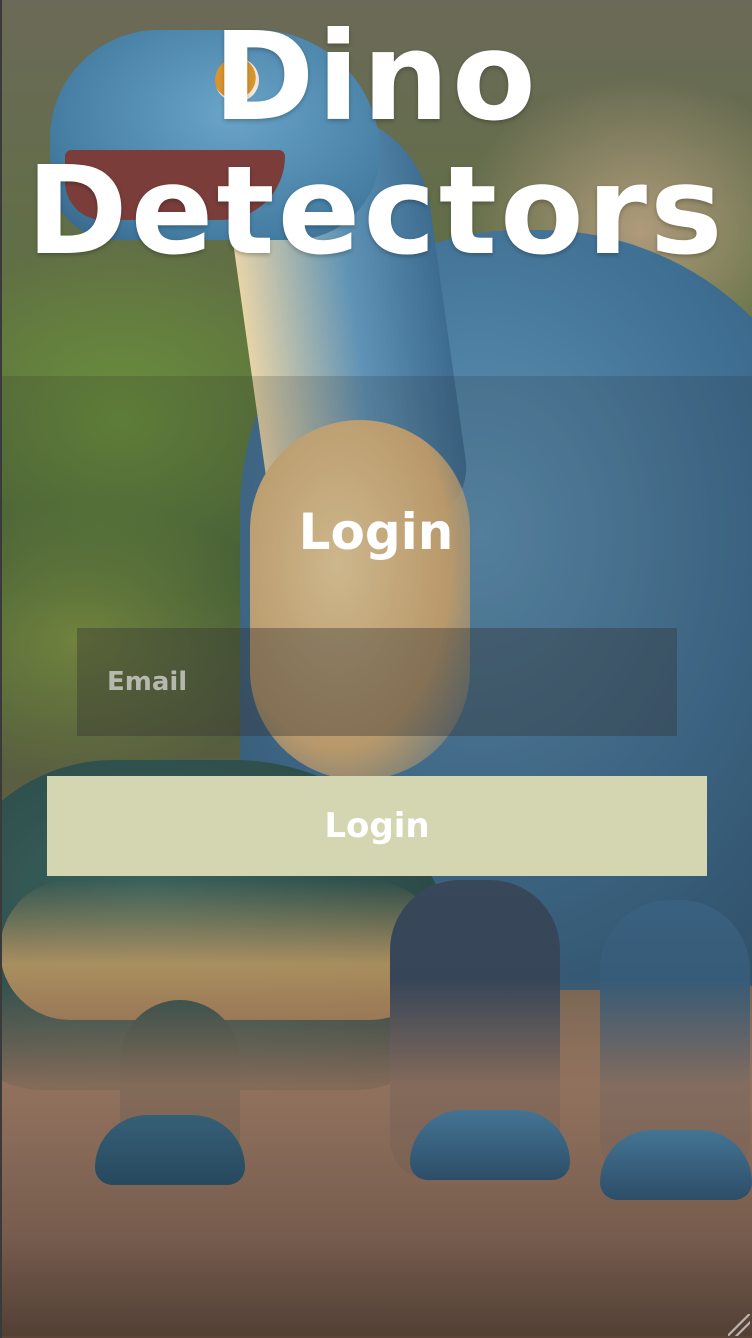 This screenshot has width=752, height=1338. Describe the element at coordinates (1, 669) in the screenshot. I see `window-edge` at that location.